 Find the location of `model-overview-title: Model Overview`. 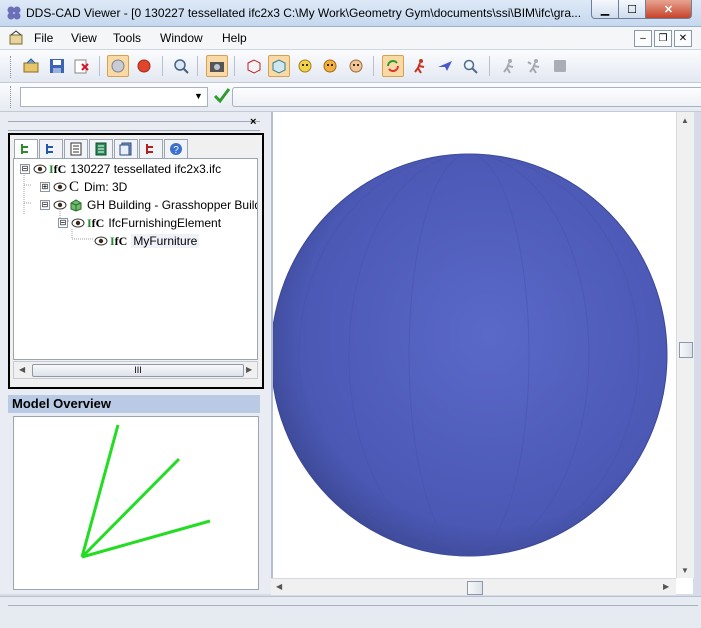

model-overview-title: Model Overview is located at coordinates (134, 404).